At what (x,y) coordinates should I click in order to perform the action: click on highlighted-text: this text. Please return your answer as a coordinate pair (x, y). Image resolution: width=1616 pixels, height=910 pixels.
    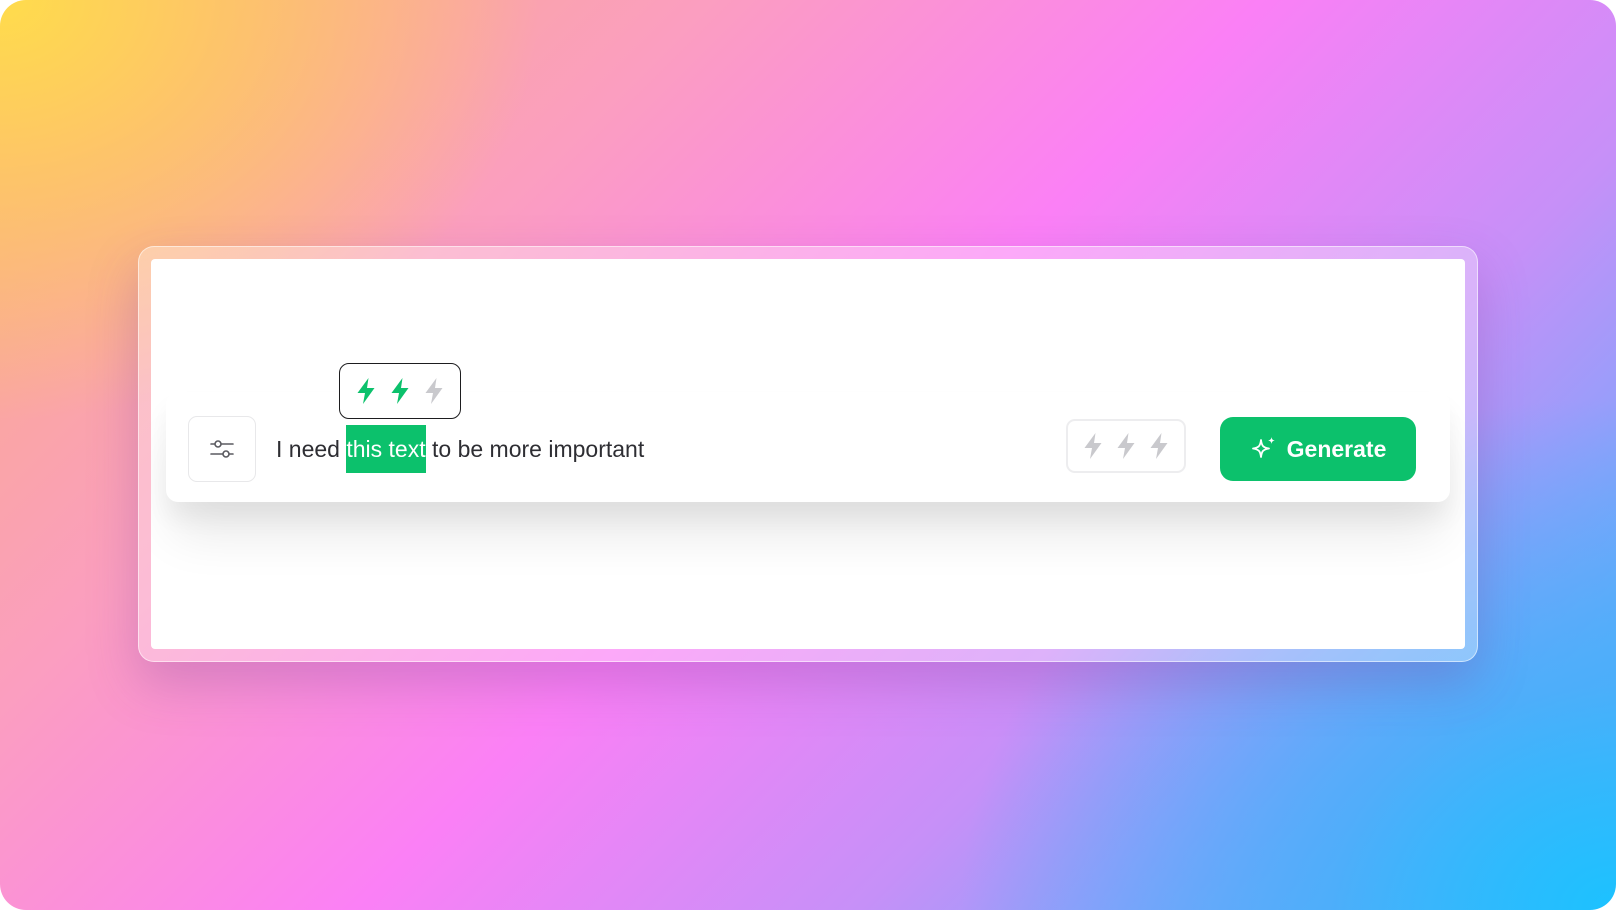
    Looking at the image, I should click on (386, 449).